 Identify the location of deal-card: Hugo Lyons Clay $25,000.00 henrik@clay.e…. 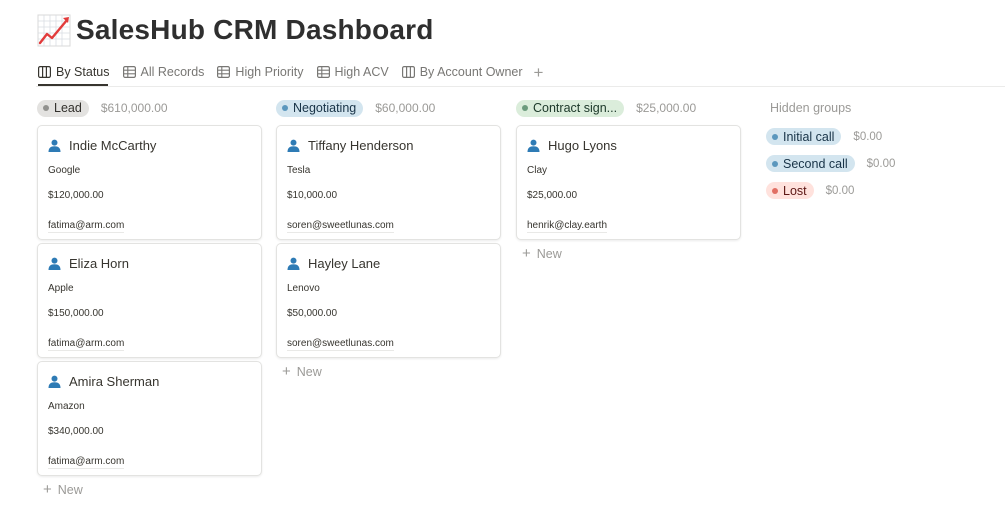
(628, 182).